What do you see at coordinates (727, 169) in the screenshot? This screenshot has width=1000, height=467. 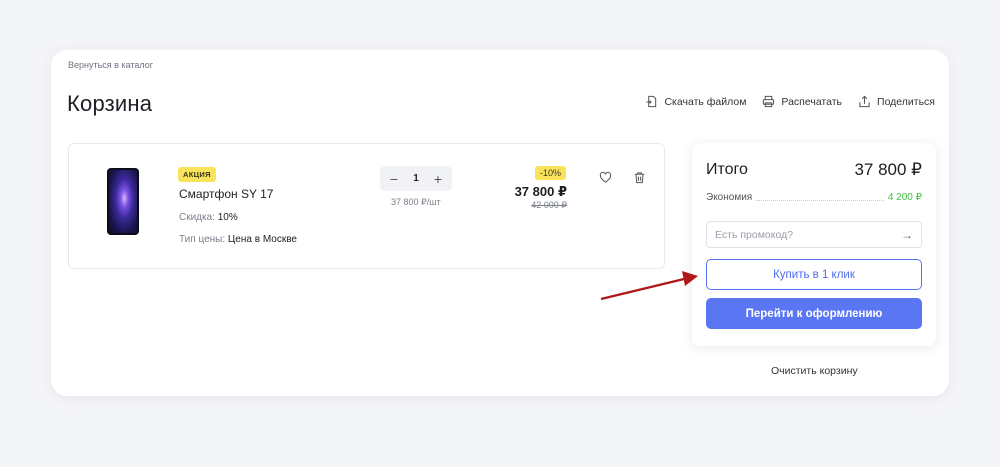 I see `total-label: Итого` at bounding box center [727, 169].